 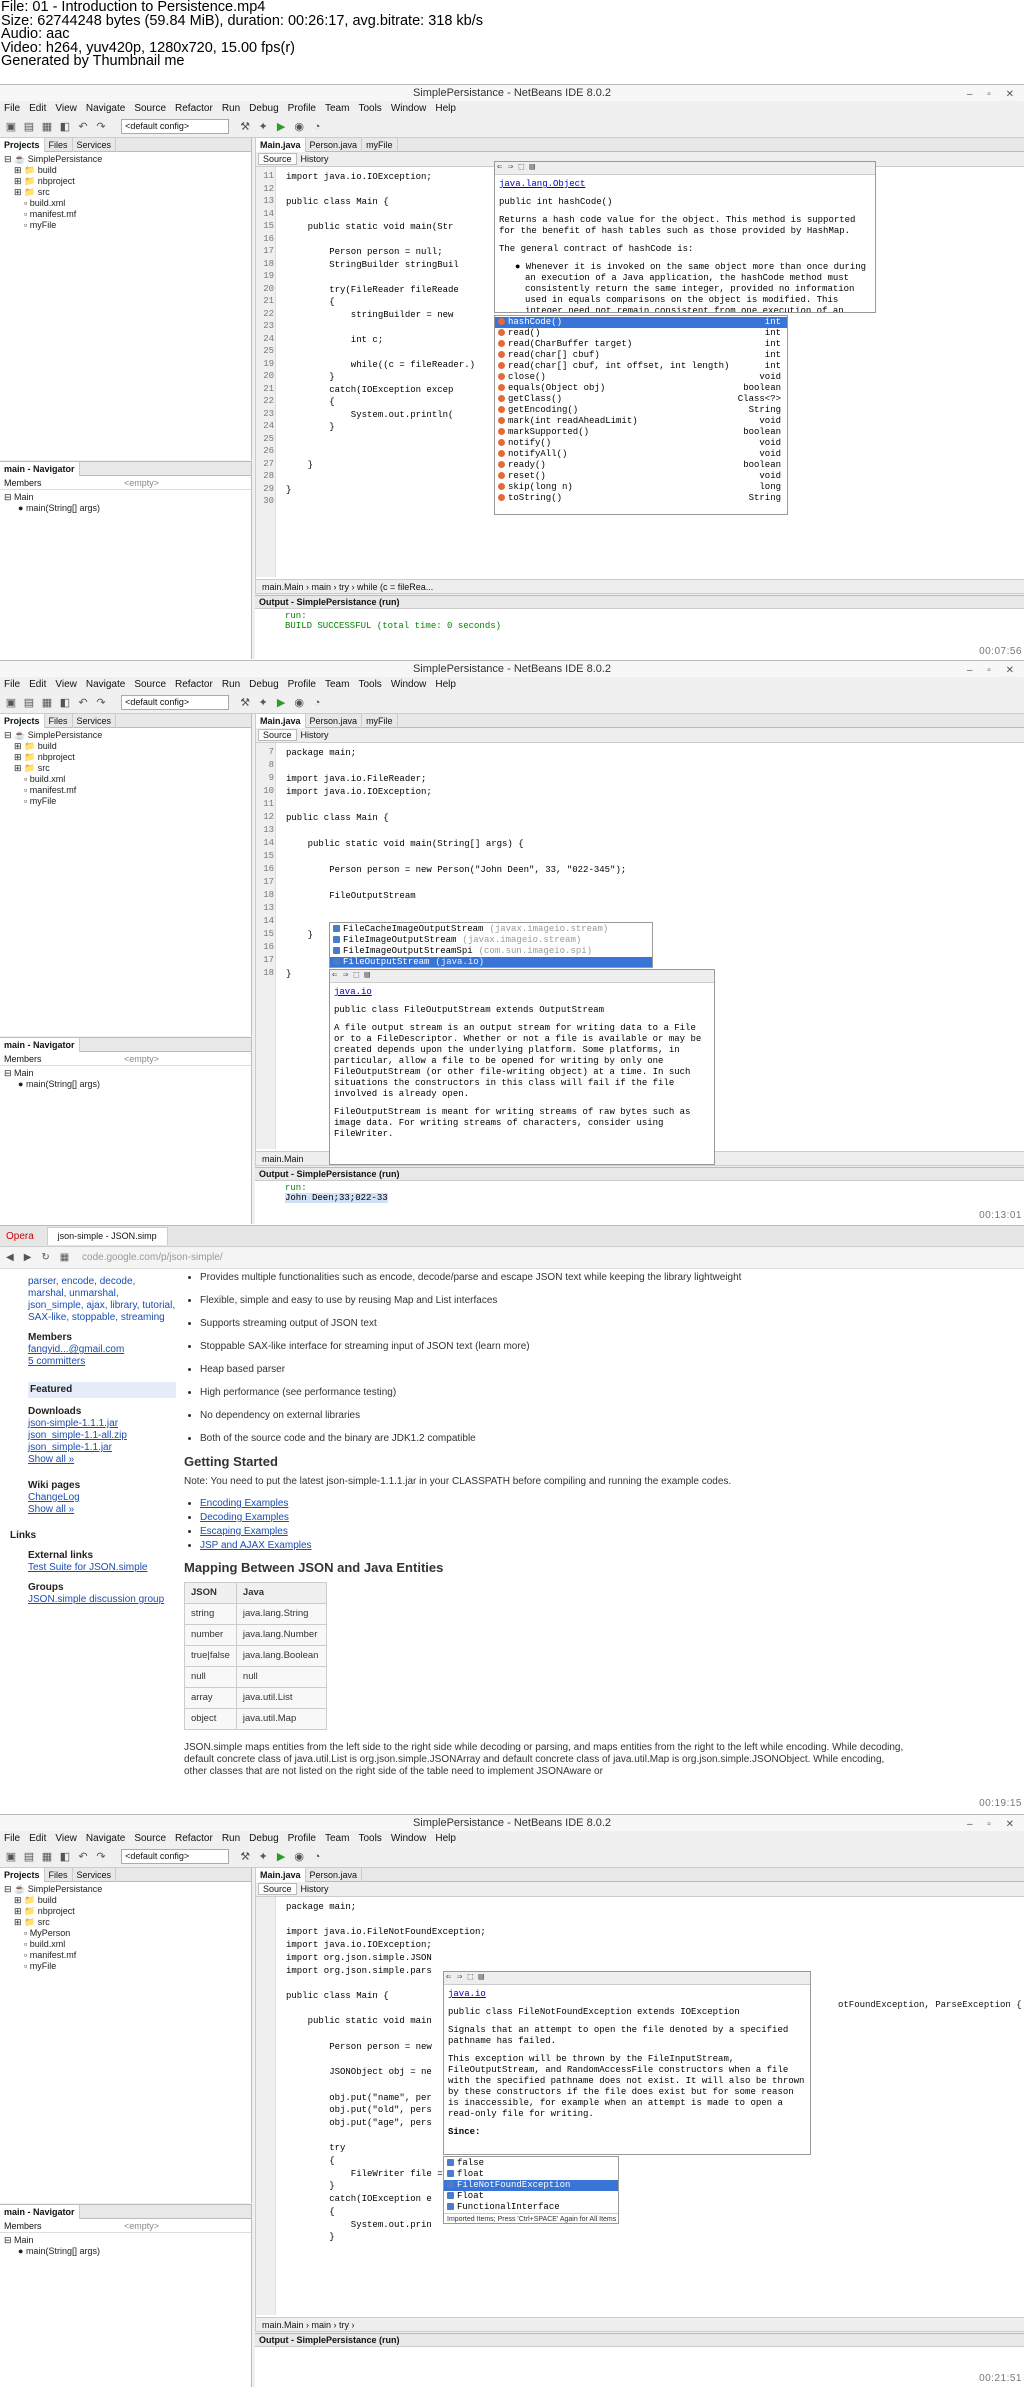 What do you see at coordinates (380, 721) in the screenshot?
I see `tab-myfile: myFile` at bounding box center [380, 721].